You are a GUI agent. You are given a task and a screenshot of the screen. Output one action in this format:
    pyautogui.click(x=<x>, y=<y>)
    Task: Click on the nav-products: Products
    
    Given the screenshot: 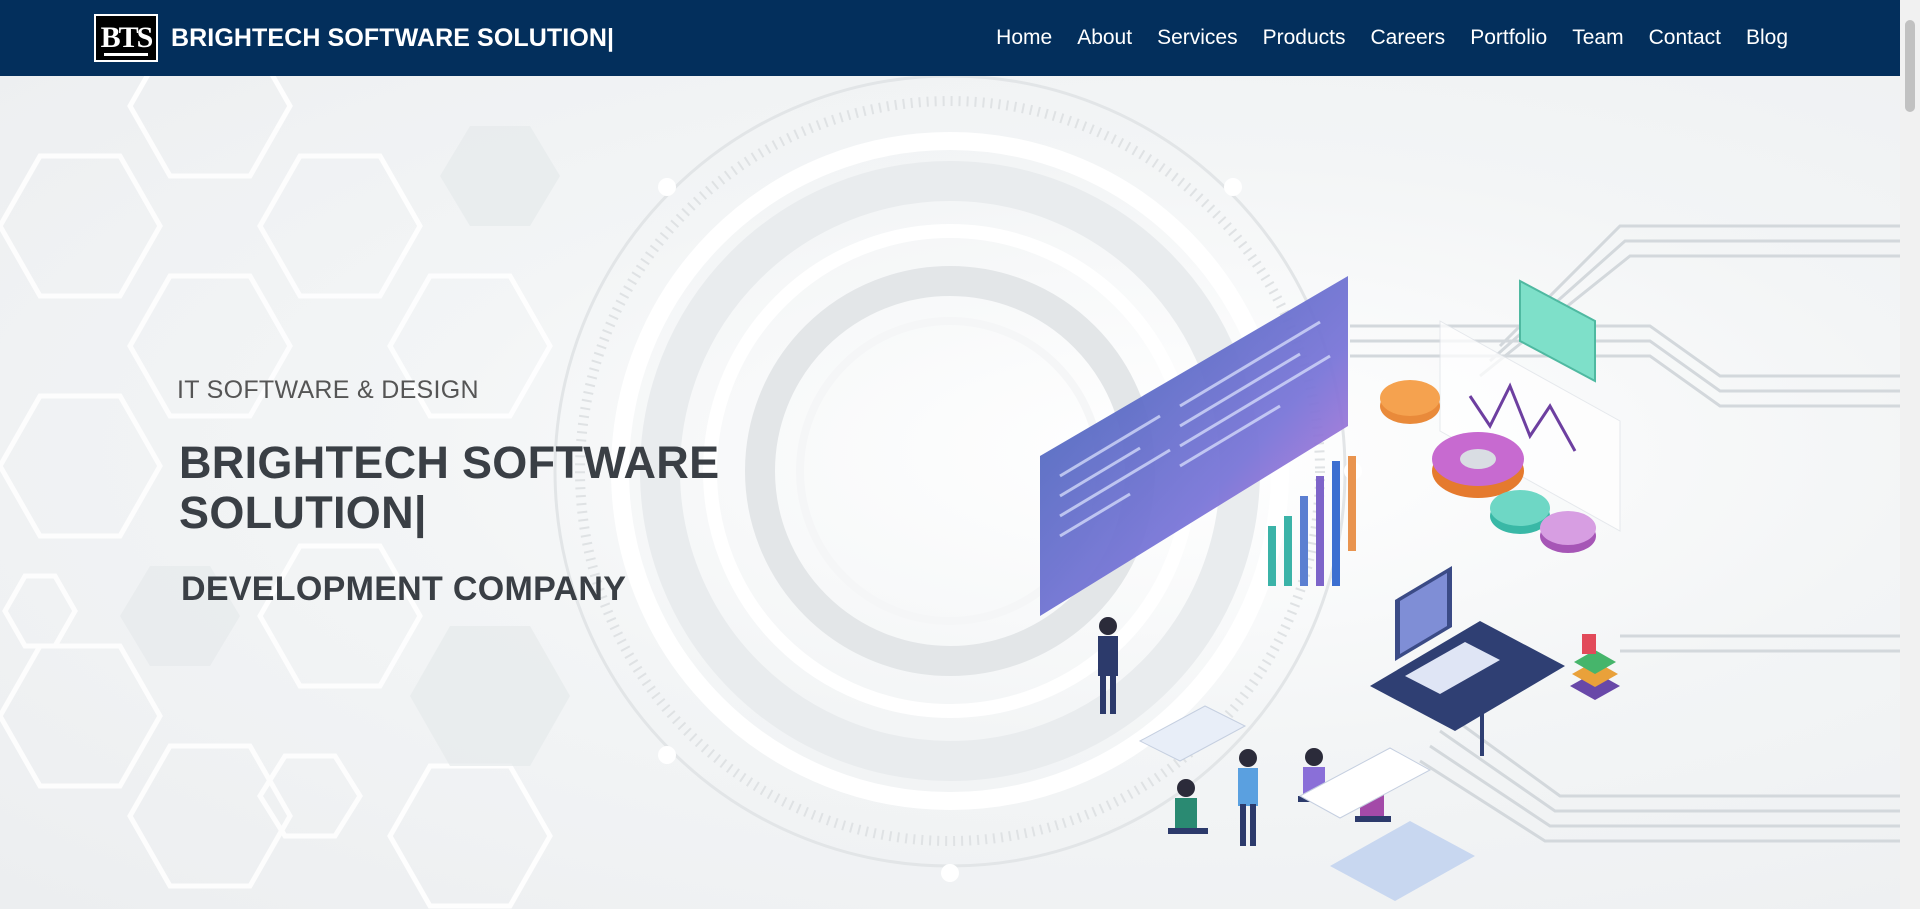 What is the action you would take?
    pyautogui.click(x=1304, y=38)
    